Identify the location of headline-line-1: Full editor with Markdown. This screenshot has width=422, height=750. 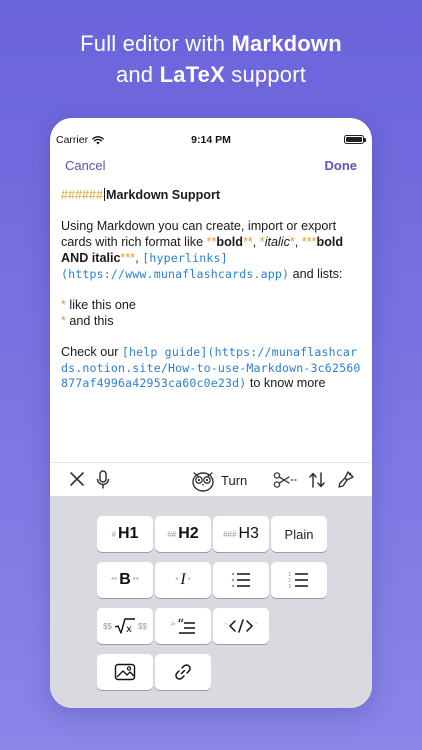
(211, 43).